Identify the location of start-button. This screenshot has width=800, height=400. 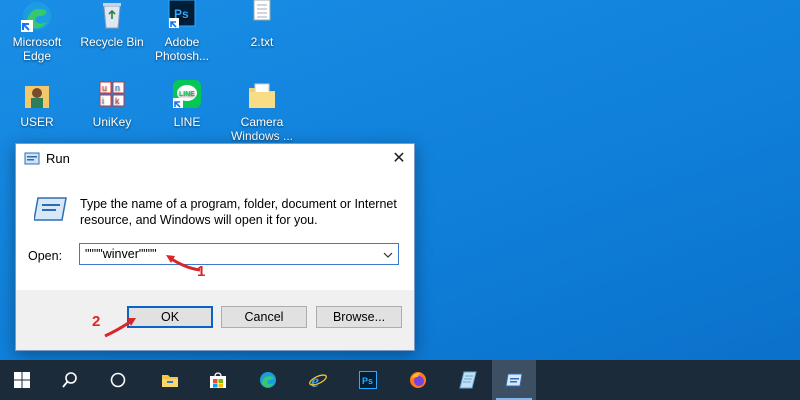
(22, 380).